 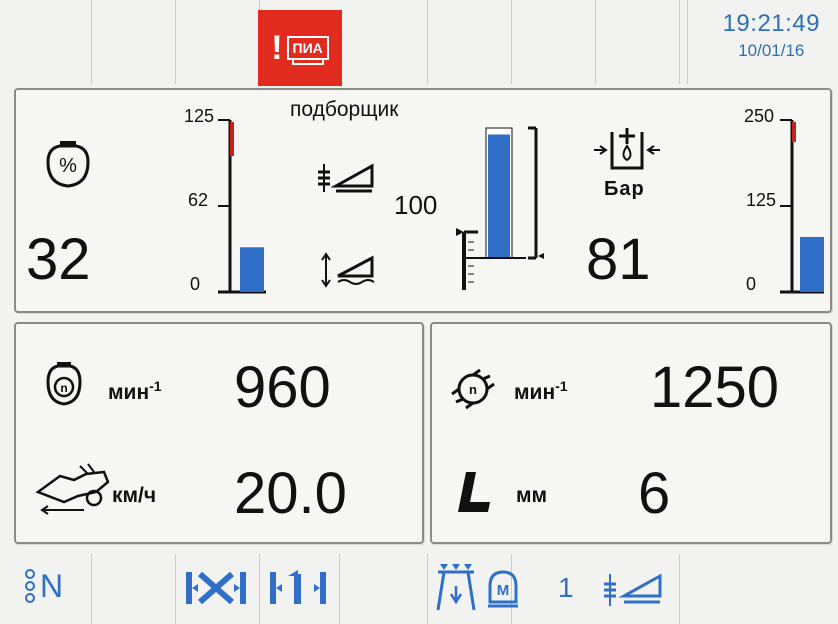 I want to click on bottom-slot-1: N, so click(x=46, y=589).